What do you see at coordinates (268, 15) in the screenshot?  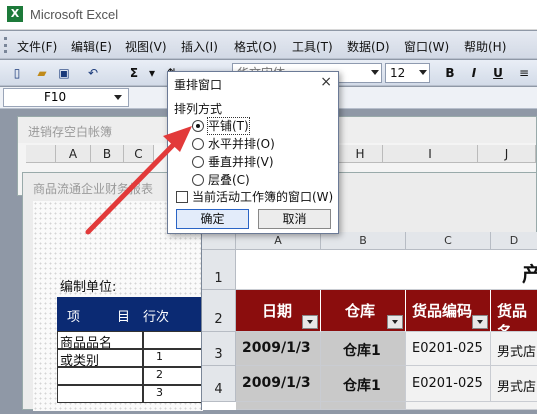 I see `title-bar: X Microsoft Excel` at bounding box center [268, 15].